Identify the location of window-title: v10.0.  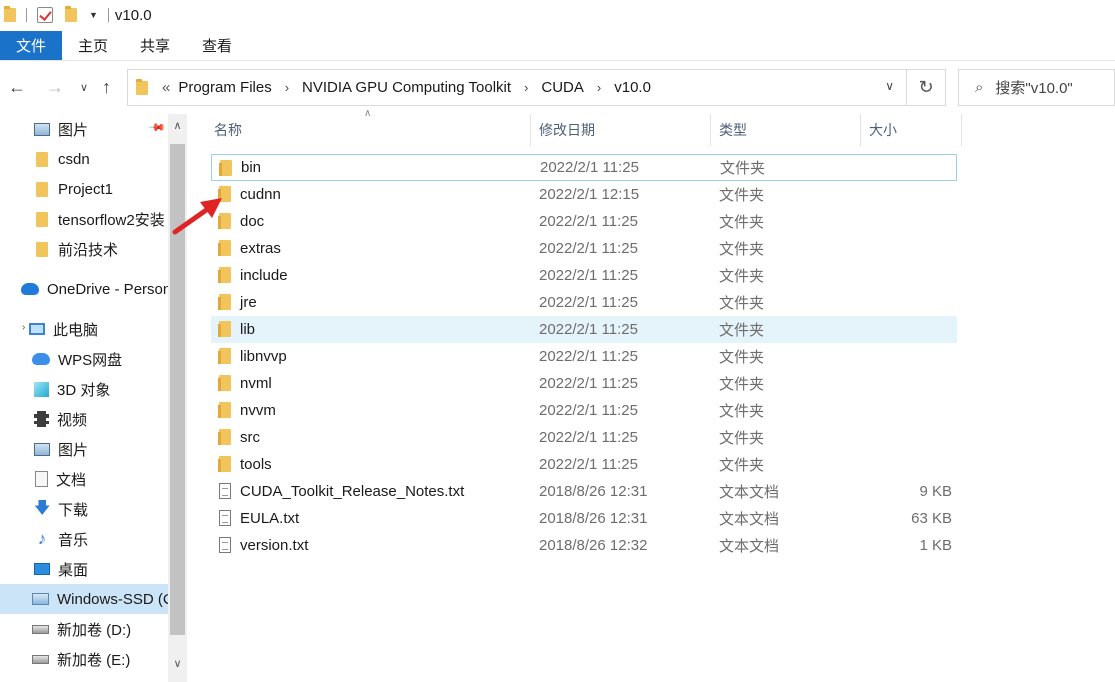
(133, 15).